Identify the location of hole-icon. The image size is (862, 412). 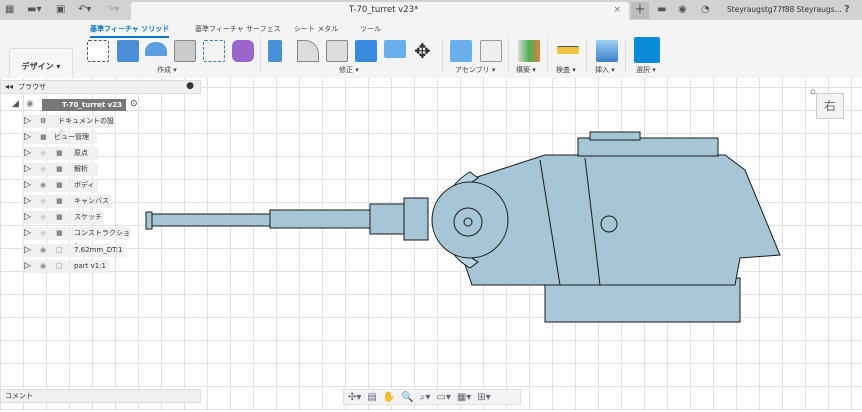
(185, 51).